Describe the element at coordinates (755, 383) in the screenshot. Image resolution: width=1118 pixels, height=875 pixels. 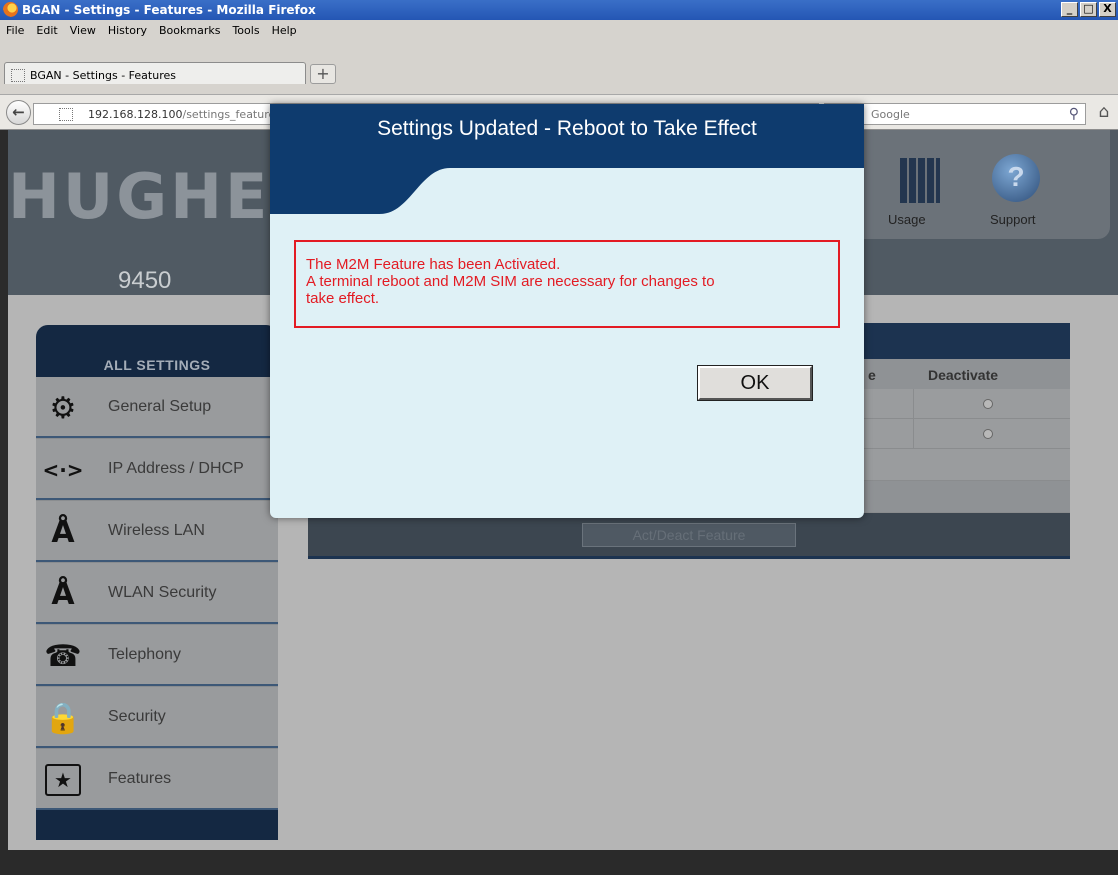
I see `ok-button: OK` at that location.